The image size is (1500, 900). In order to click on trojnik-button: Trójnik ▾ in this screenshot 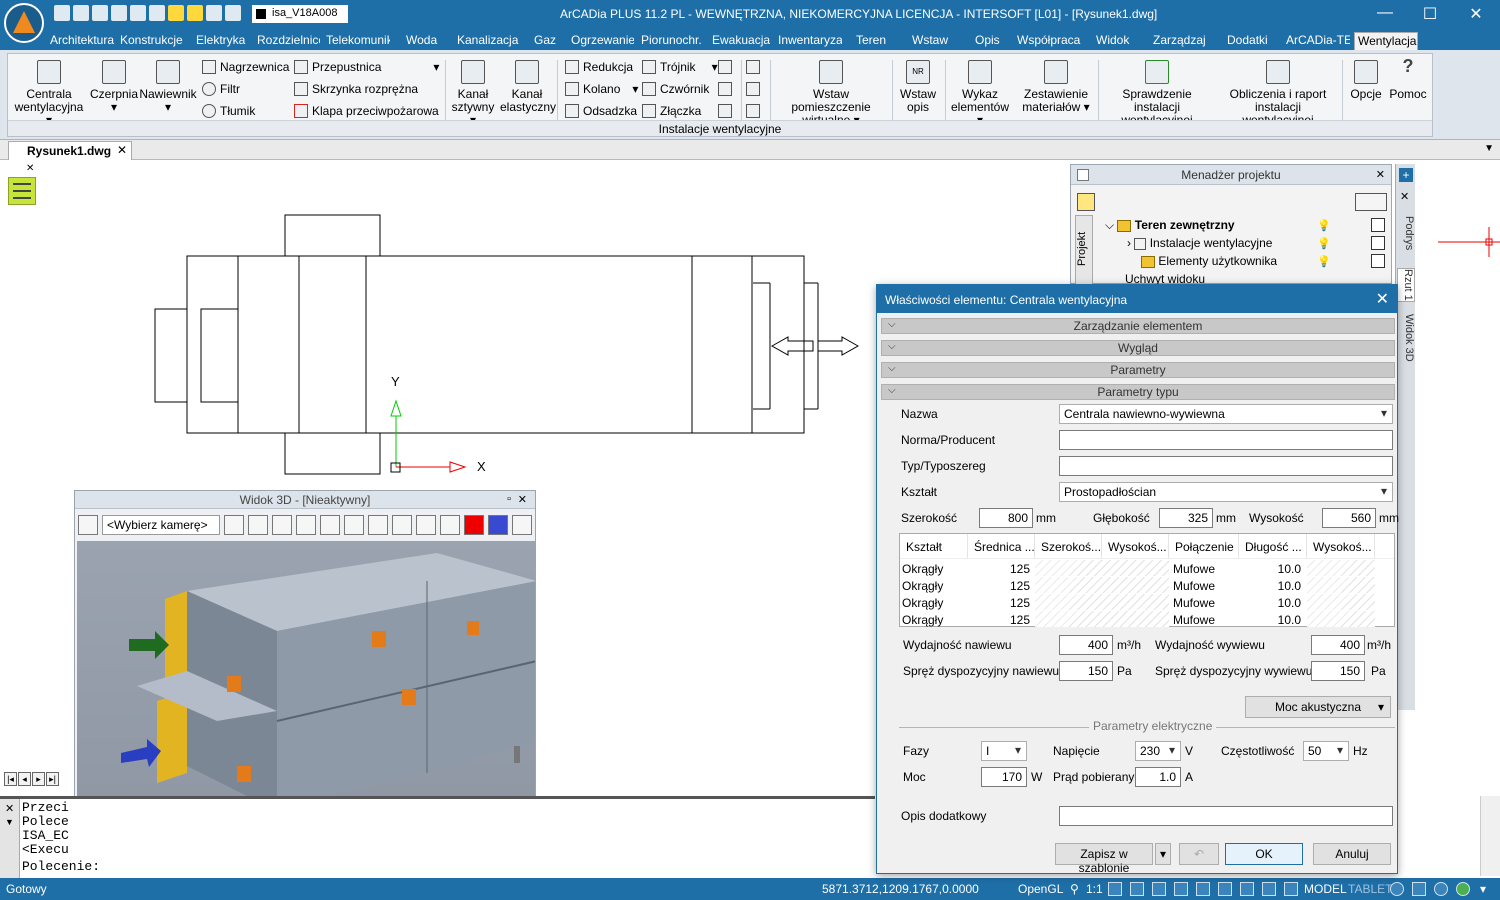, I will do `click(680, 67)`.